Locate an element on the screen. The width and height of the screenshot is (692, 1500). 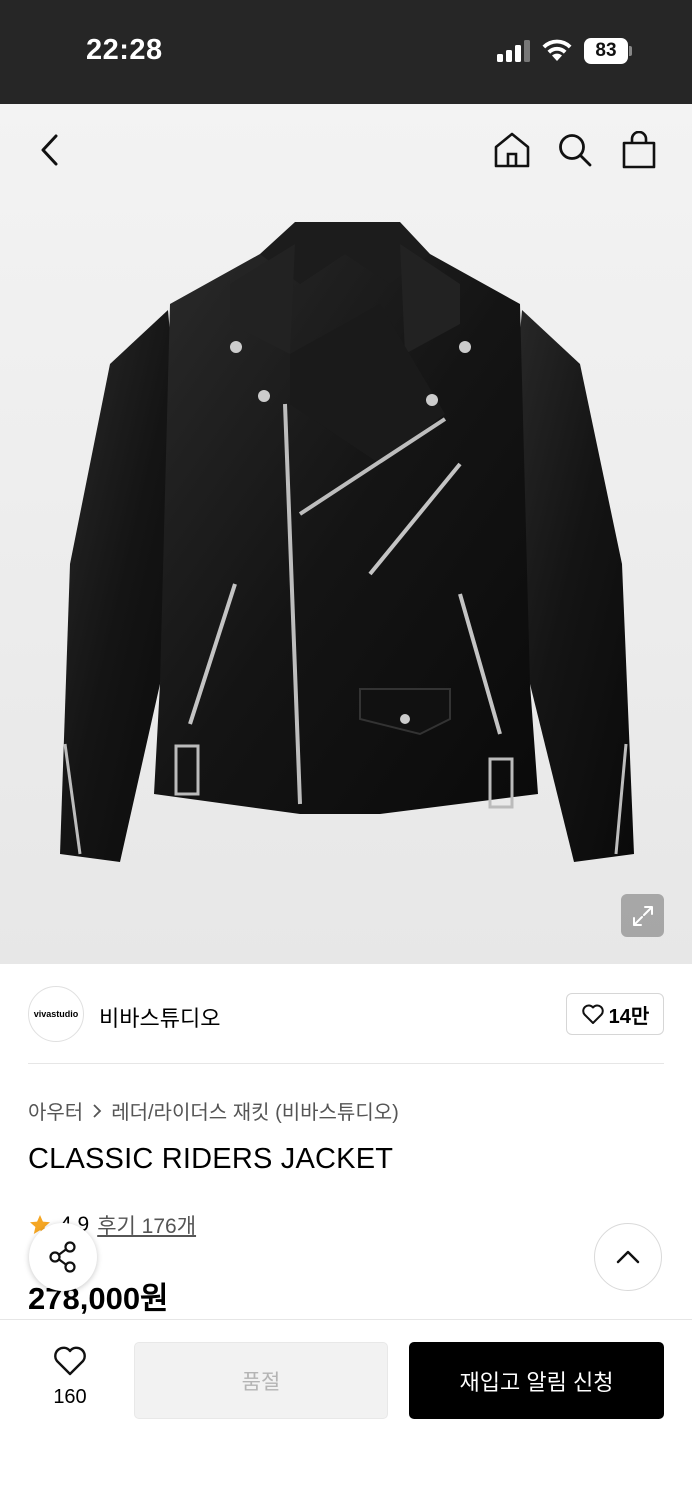
cellular-signal-icon is located at coordinates (514, 51).